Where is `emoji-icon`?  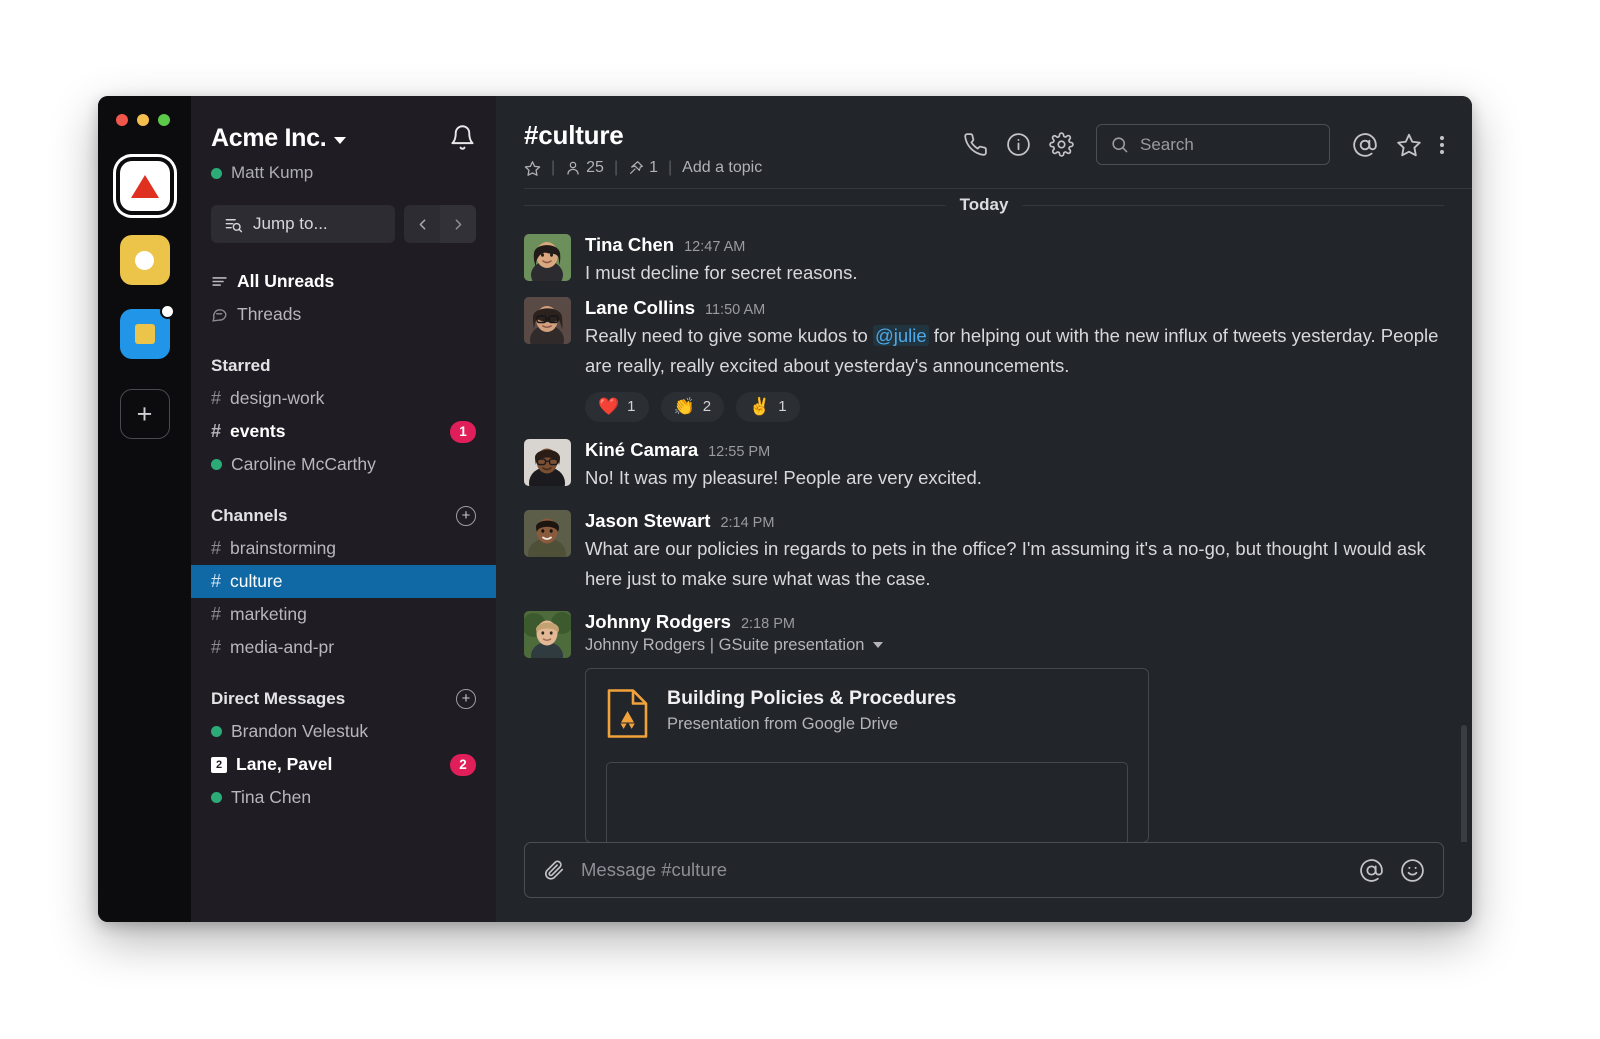
emoji-icon is located at coordinates (1412, 870).